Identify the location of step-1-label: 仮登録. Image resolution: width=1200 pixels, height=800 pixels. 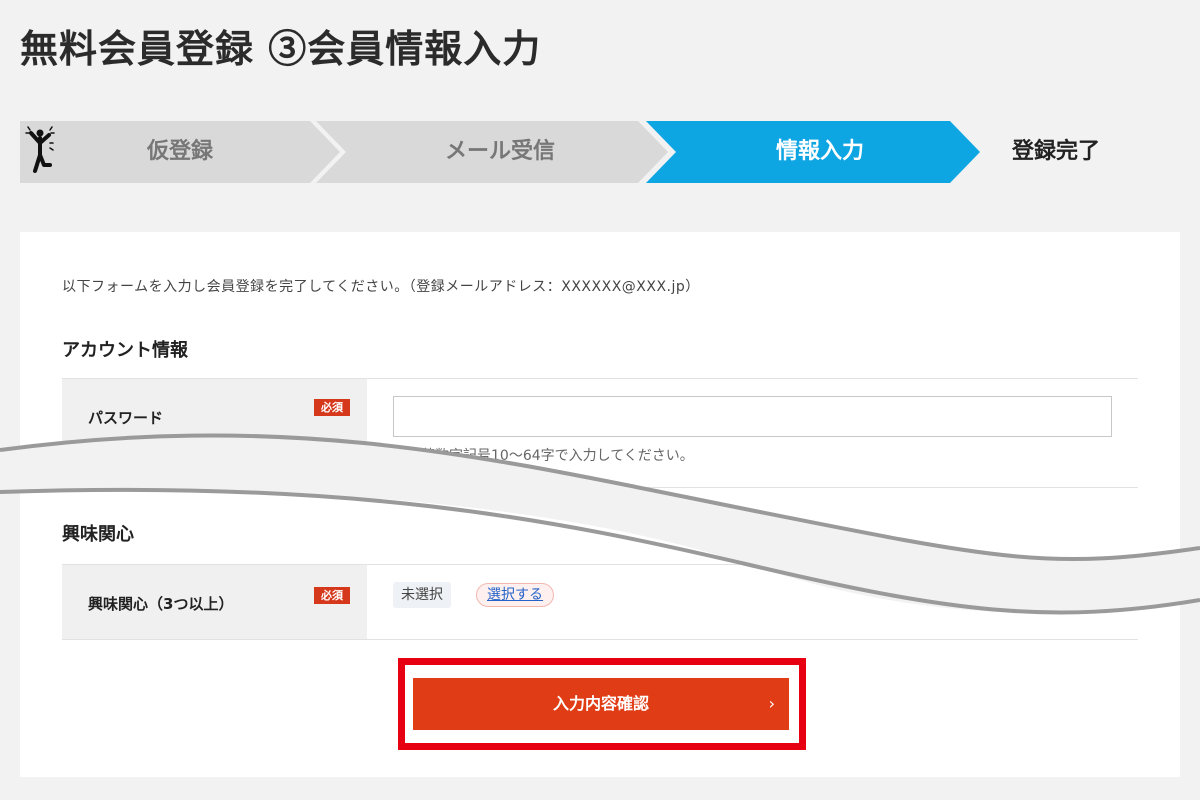
(179, 151).